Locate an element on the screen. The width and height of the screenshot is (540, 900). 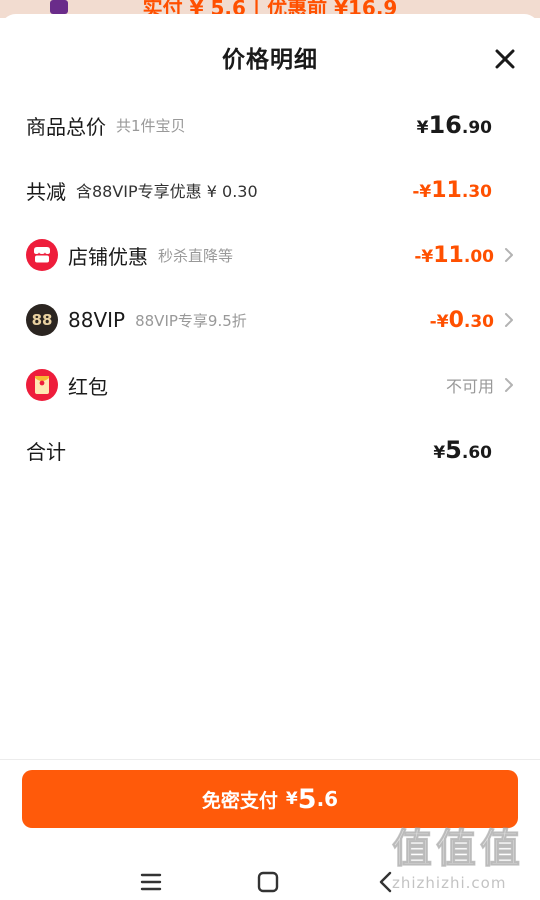
red-packet-status-wrap: 不可用 is located at coordinates (481, 385).